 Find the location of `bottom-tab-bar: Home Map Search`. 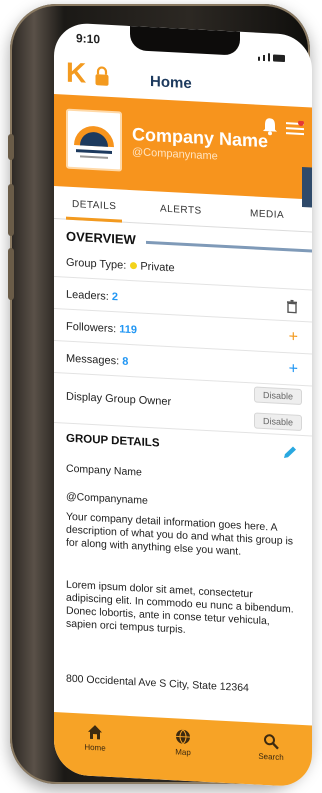

bottom-tab-bar: Home Map Search is located at coordinates (183, 750).